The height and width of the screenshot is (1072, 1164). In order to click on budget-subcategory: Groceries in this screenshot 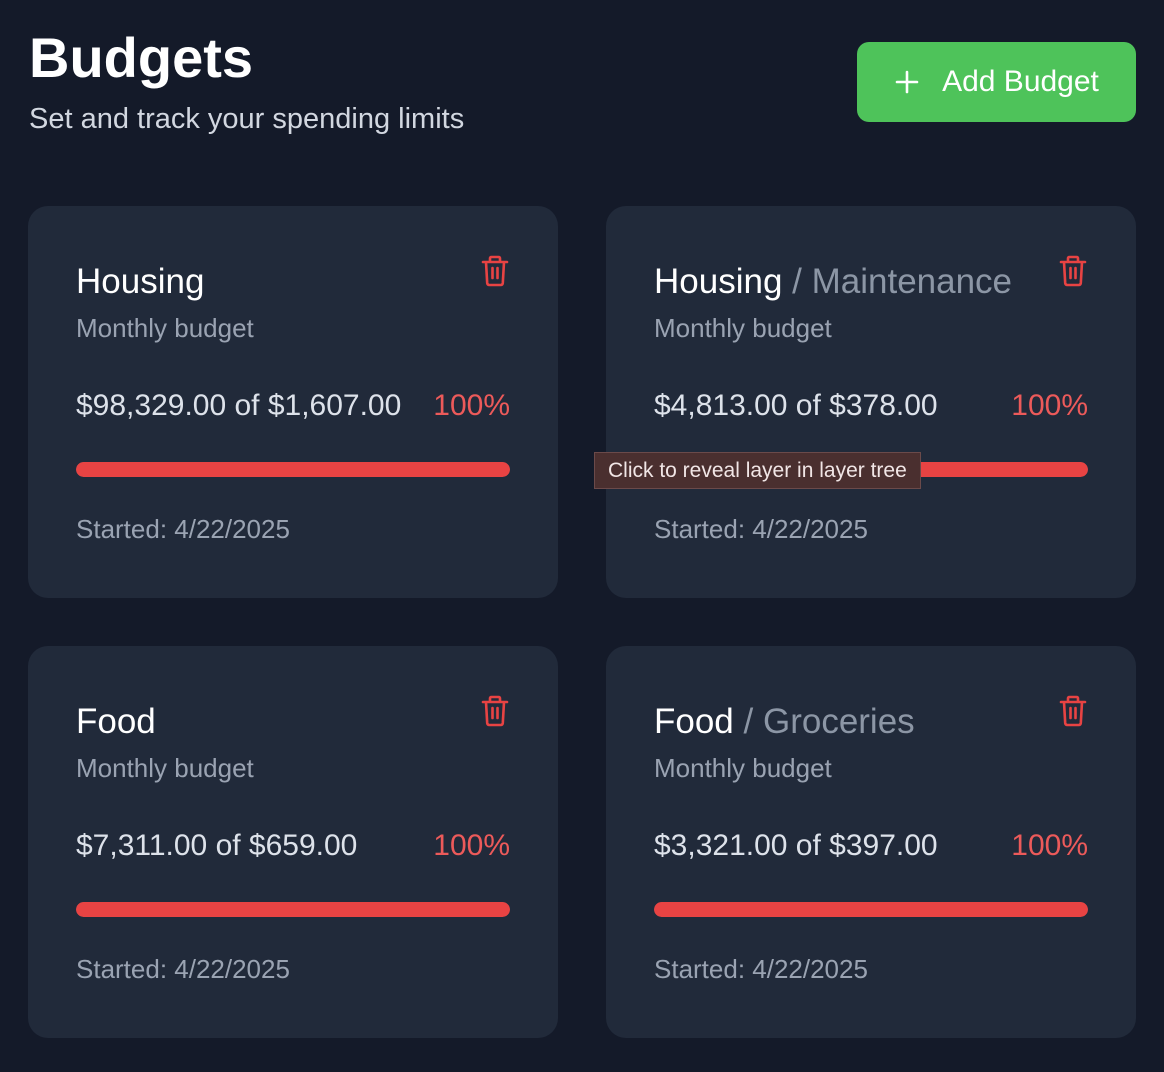, I will do `click(838, 721)`.